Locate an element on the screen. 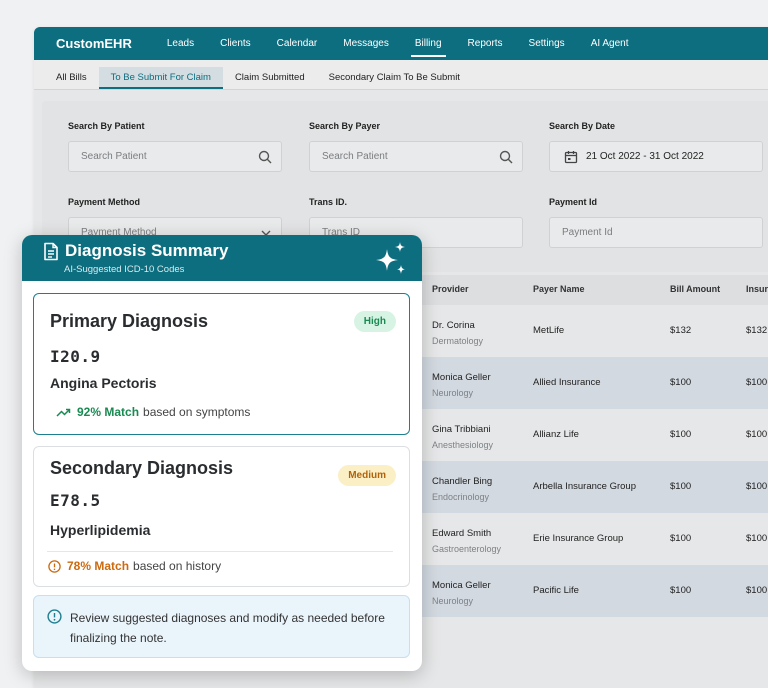 The width and height of the screenshot is (768, 688). patient-search-input: Search Patient is located at coordinates (175, 156).